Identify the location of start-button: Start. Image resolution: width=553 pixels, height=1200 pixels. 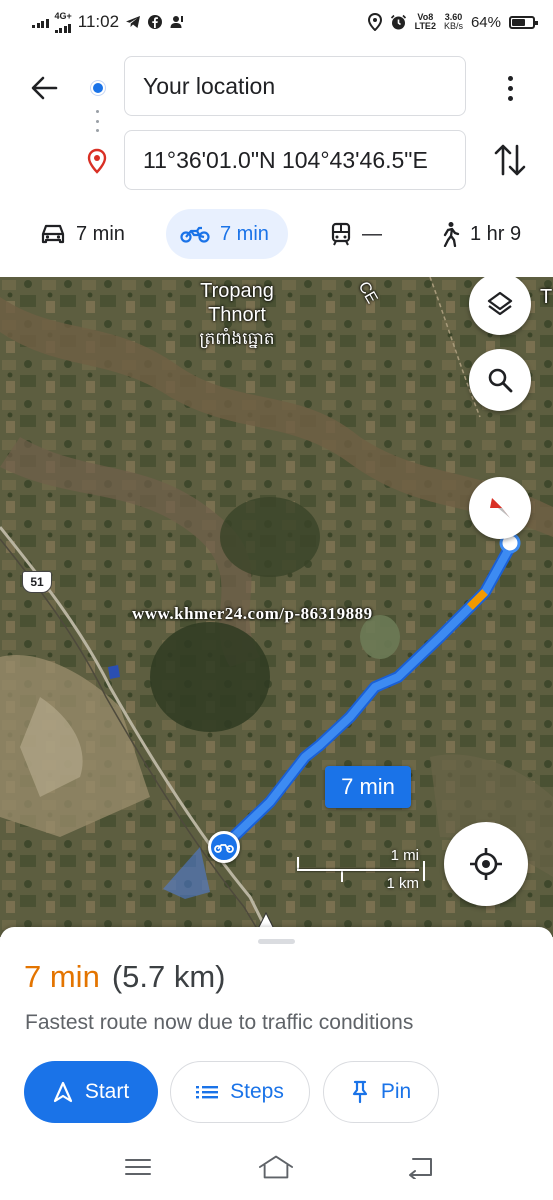
(91, 1092).